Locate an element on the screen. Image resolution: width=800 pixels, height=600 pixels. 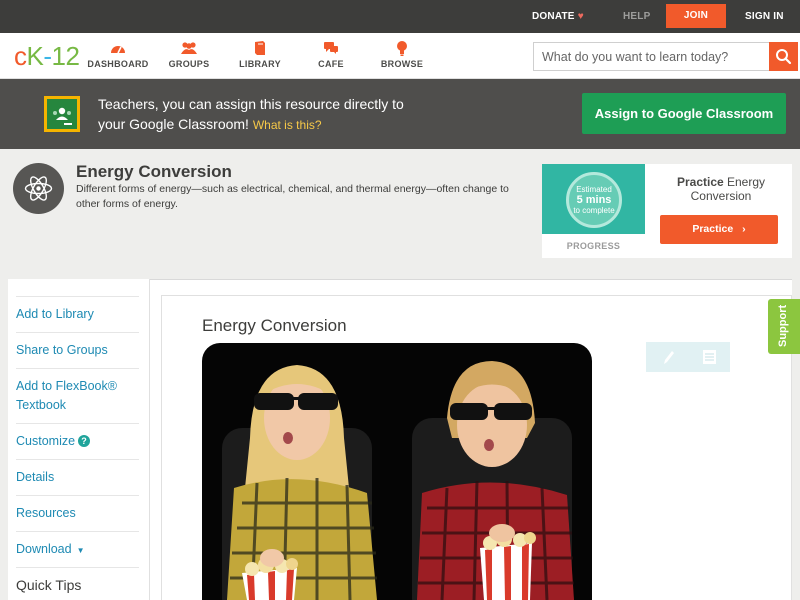
practice-progress-image: Estimated 5 mins to complete is located at coordinates (593, 199).